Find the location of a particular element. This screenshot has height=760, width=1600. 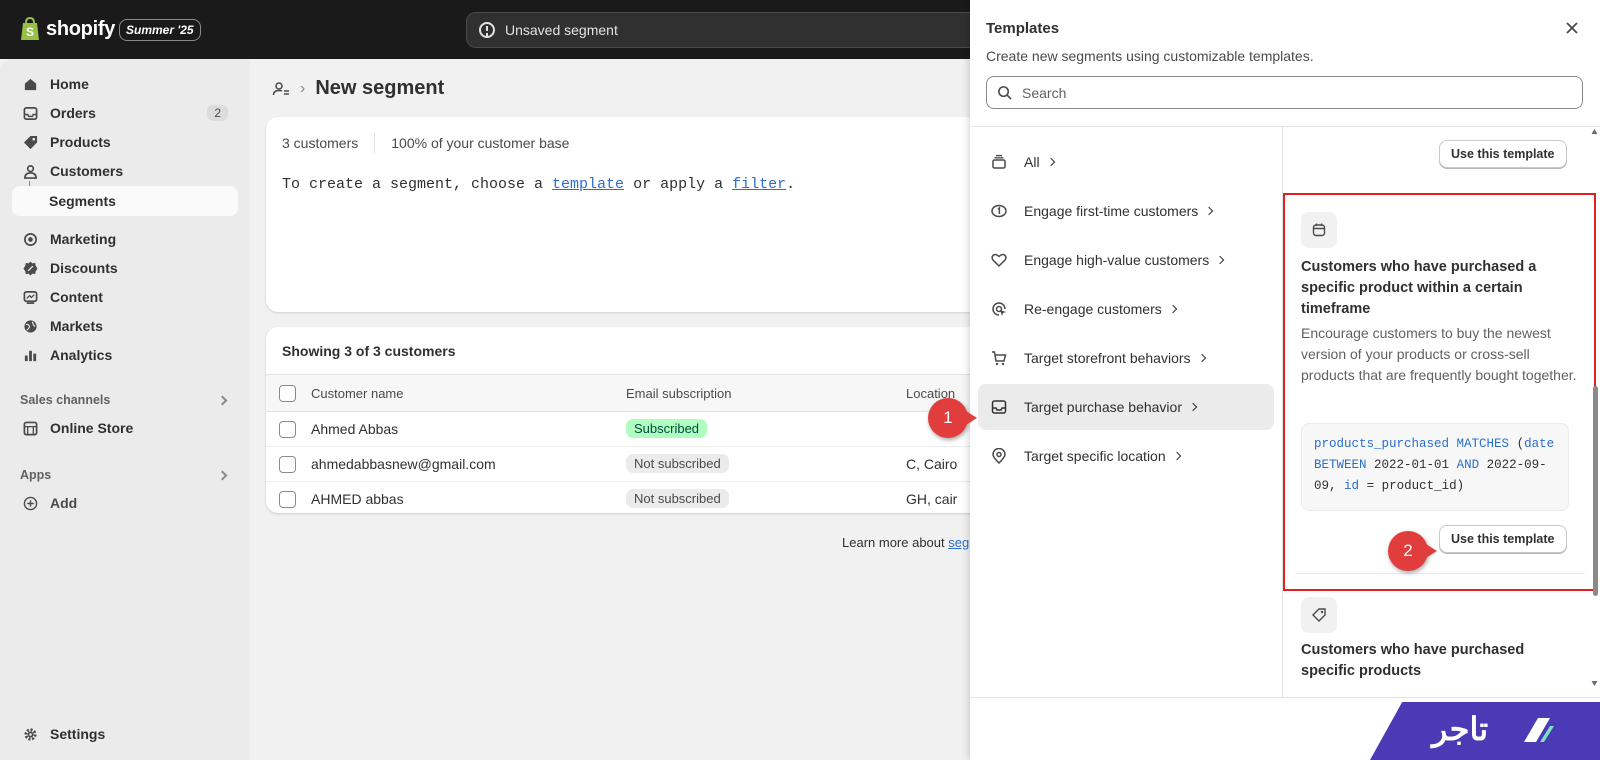

segment-stats: 3 customers 100% of your customer base is located at coordinates (425, 143).